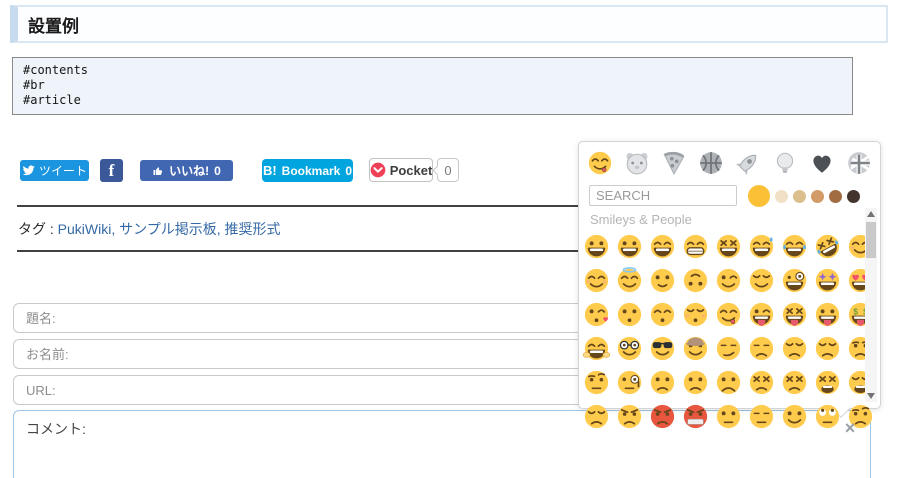  Describe the element at coordinates (629, 416) in the screenshot. I see `emoji-angry` at that location.